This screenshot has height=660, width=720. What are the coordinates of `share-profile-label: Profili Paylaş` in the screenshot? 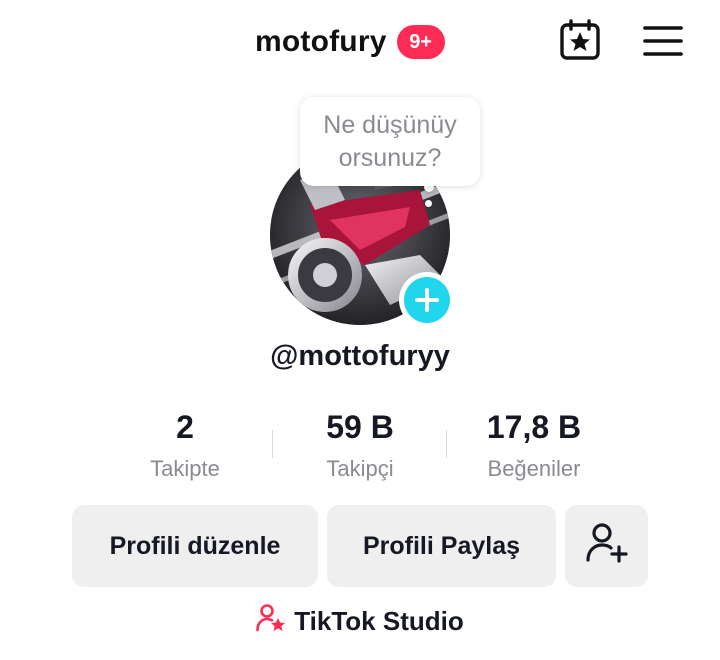 It's located at (441, 545).